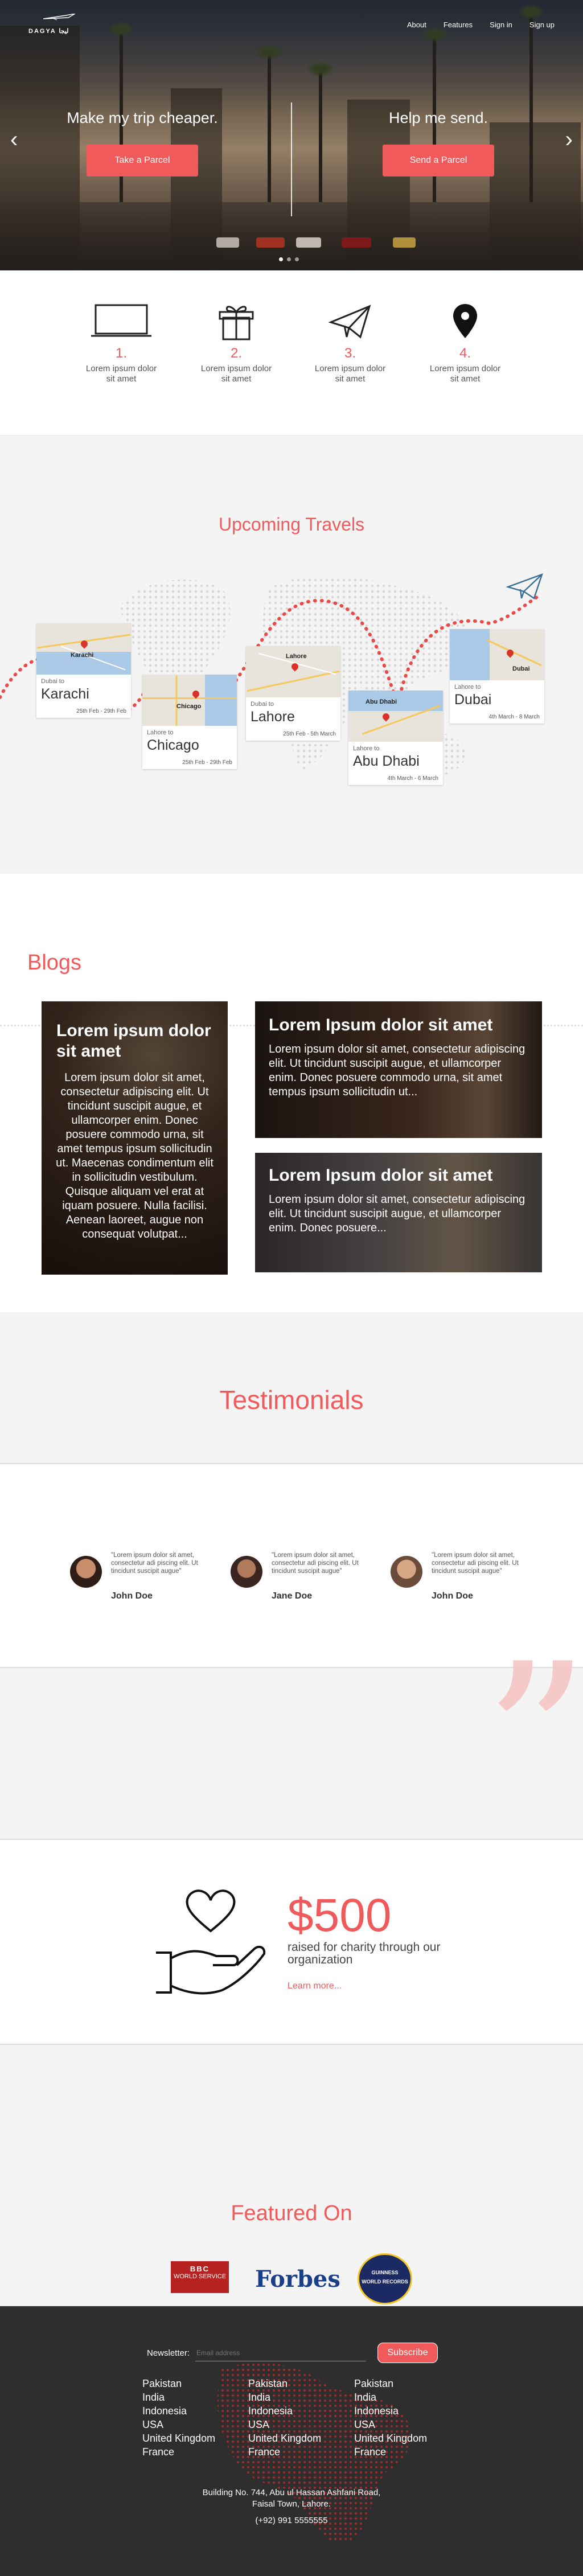 This screenshot has height=2576, width=583. I want to click on step-3: 3. Lorem ipsum dolor sit amet, so click(350, 341).